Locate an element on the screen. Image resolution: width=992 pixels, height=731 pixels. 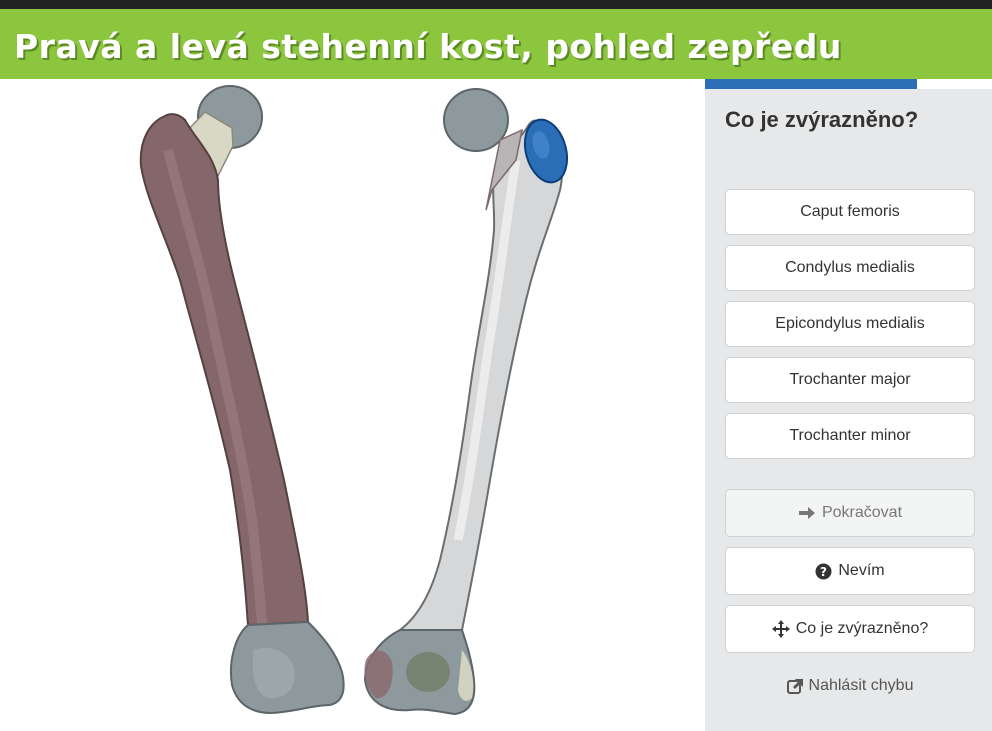
answer-option-label: Epicondylus medialis is located at coordinates (850, 323).